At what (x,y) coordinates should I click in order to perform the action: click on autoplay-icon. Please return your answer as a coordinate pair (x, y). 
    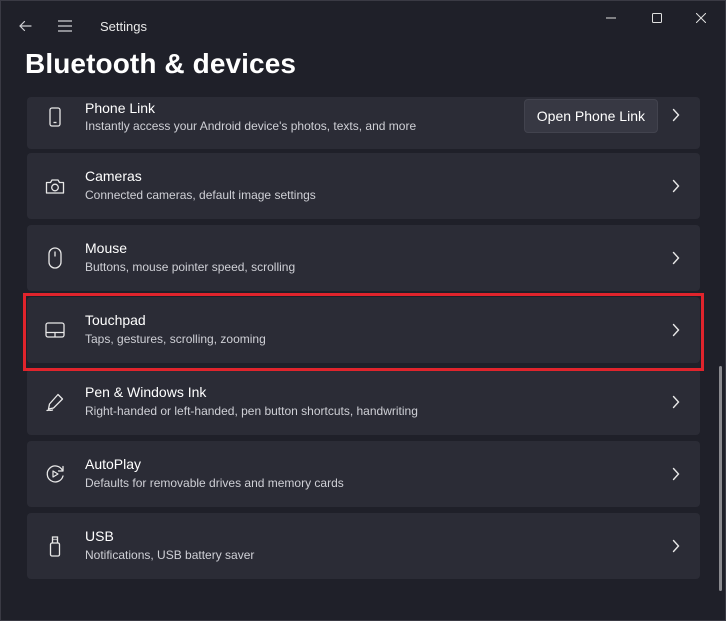
    Looking at the image, I should click on (55, 474).